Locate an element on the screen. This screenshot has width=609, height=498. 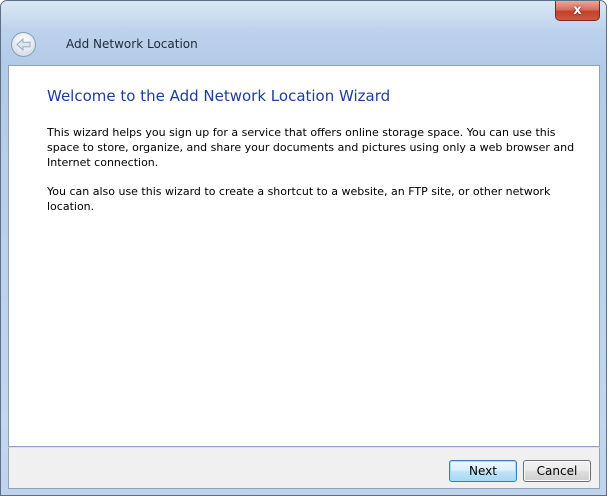
back-arrow-icon is located at coordinates (23, 44).